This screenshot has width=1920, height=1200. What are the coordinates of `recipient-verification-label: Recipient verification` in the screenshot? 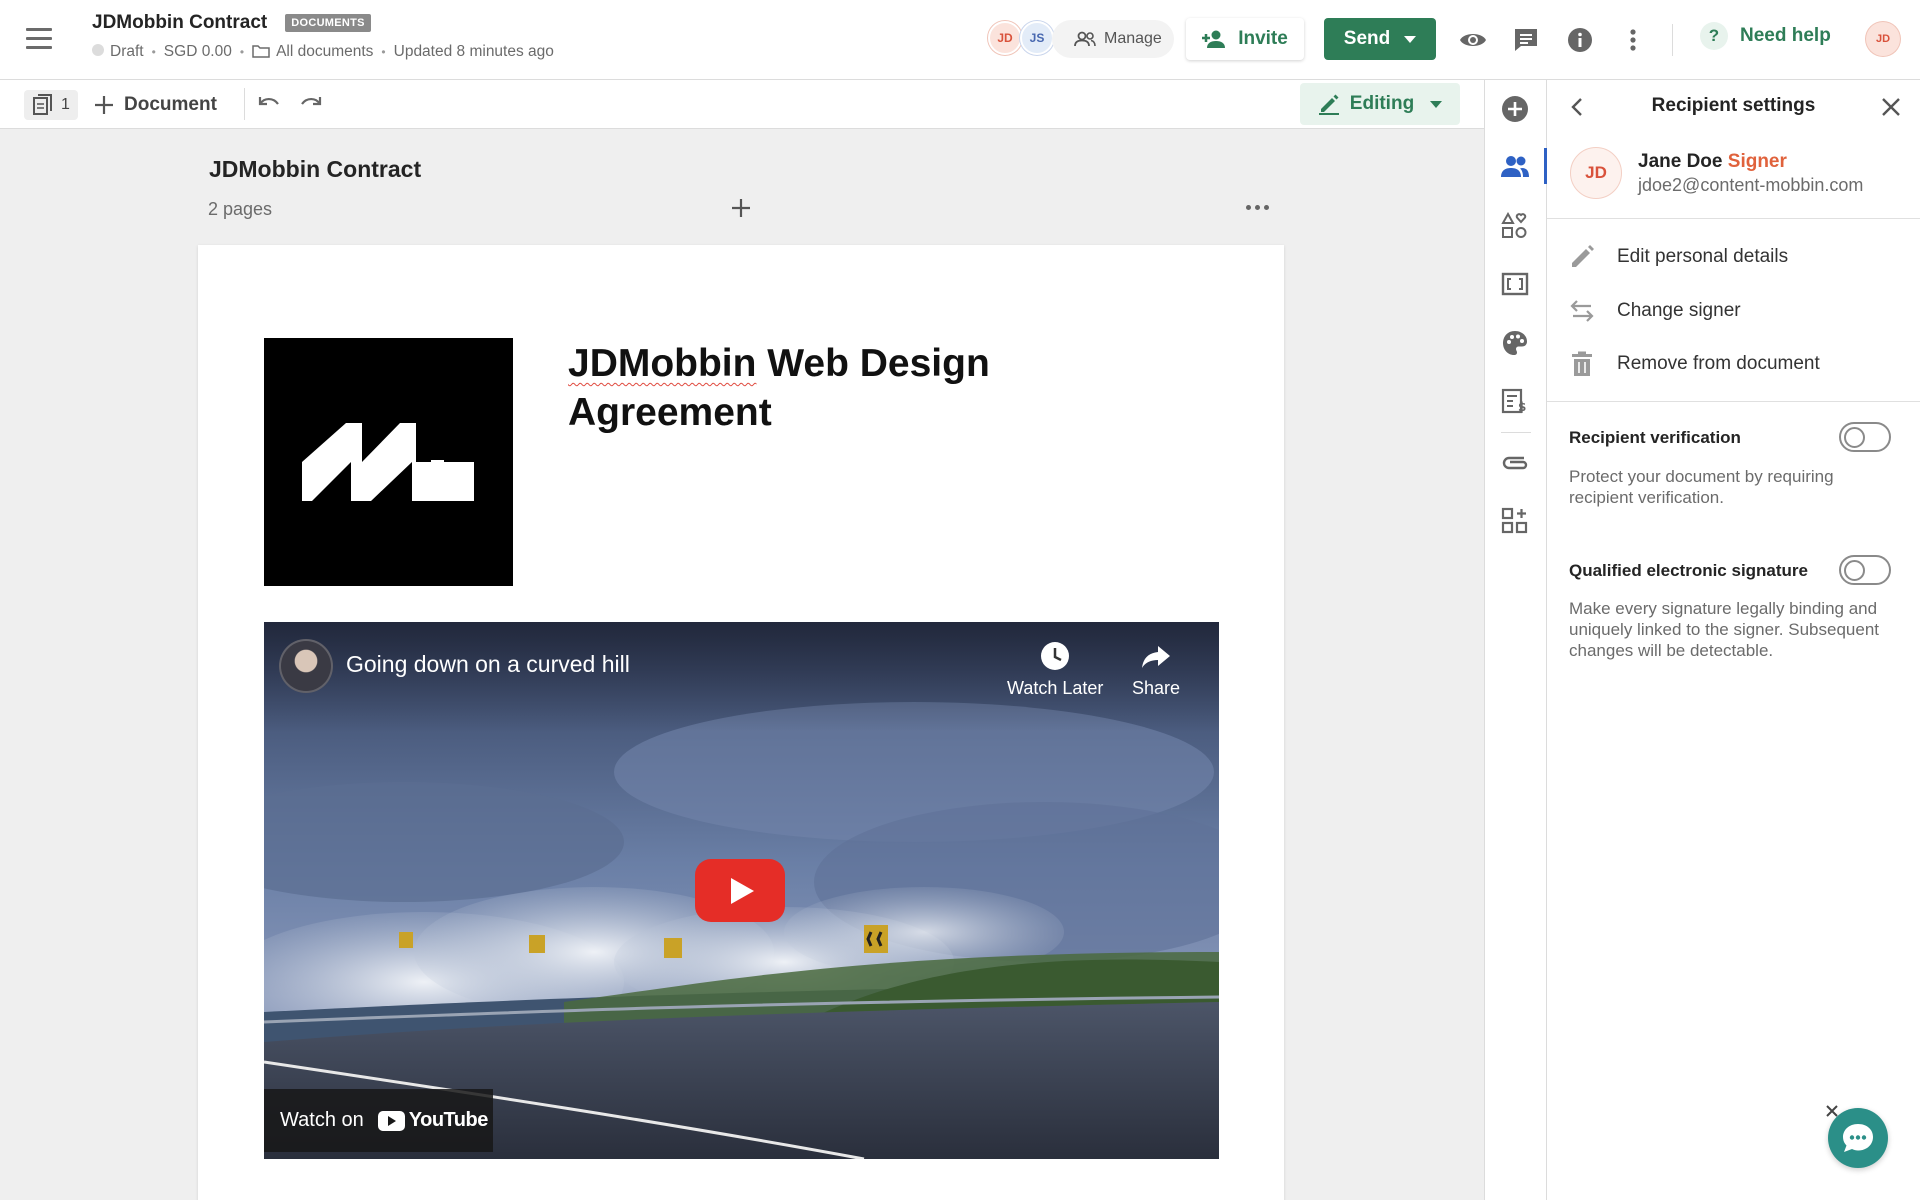 It's located at (1655, 437).